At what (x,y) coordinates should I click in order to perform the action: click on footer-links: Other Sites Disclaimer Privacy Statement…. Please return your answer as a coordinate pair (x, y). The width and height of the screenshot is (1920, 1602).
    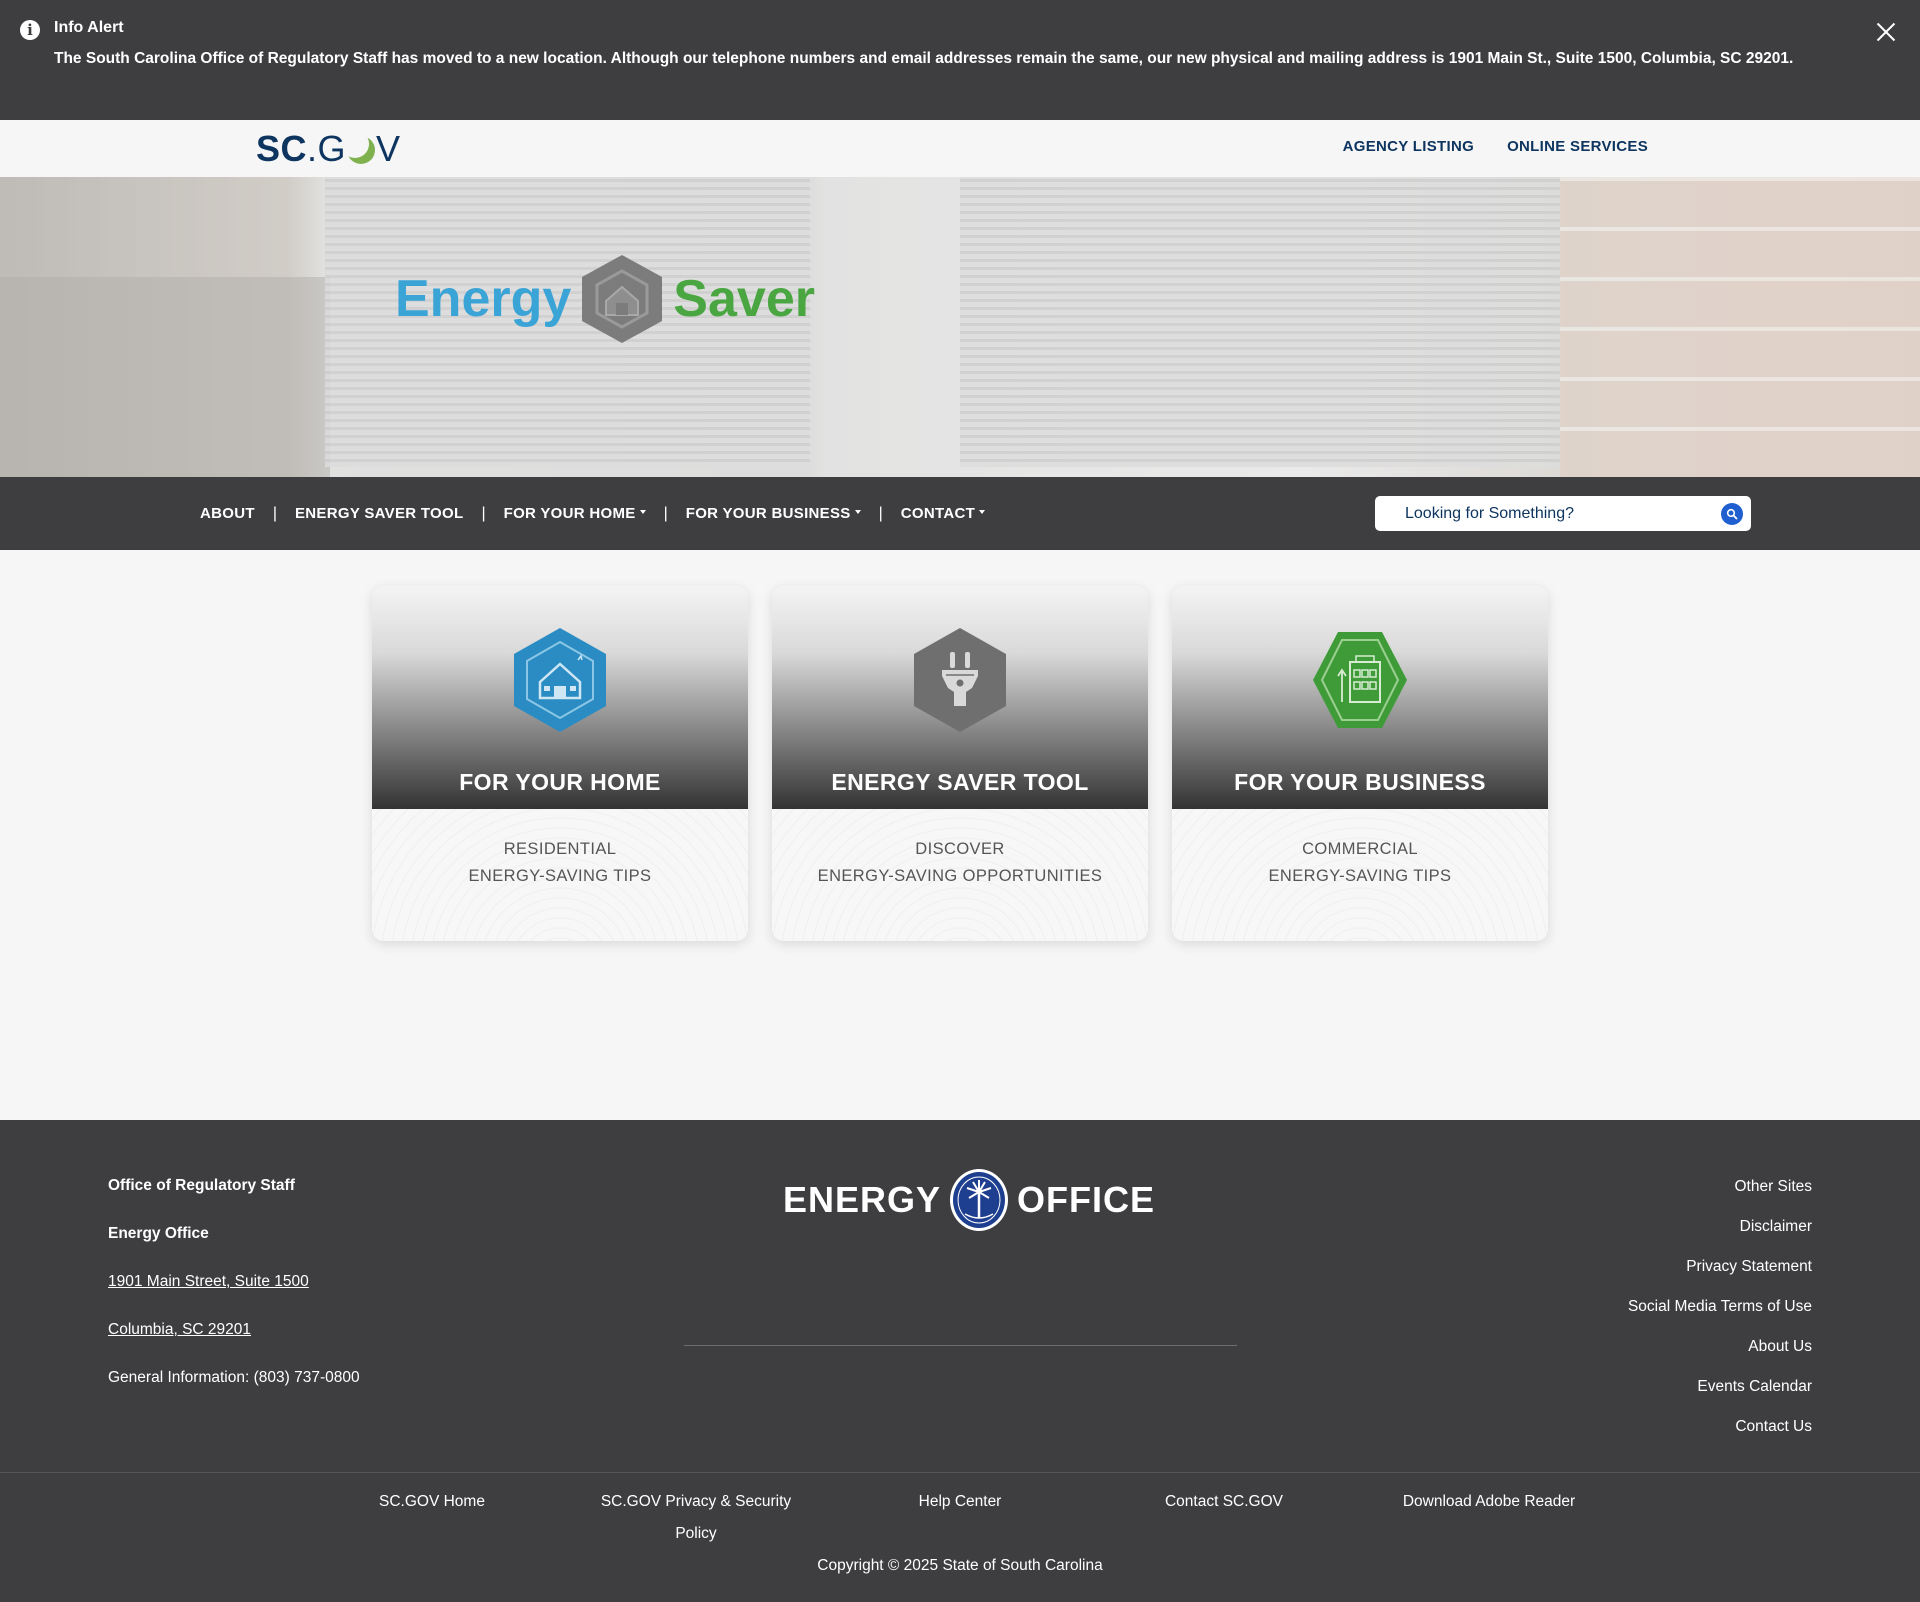
    Looking at the image, I should click on (1720, 1317).